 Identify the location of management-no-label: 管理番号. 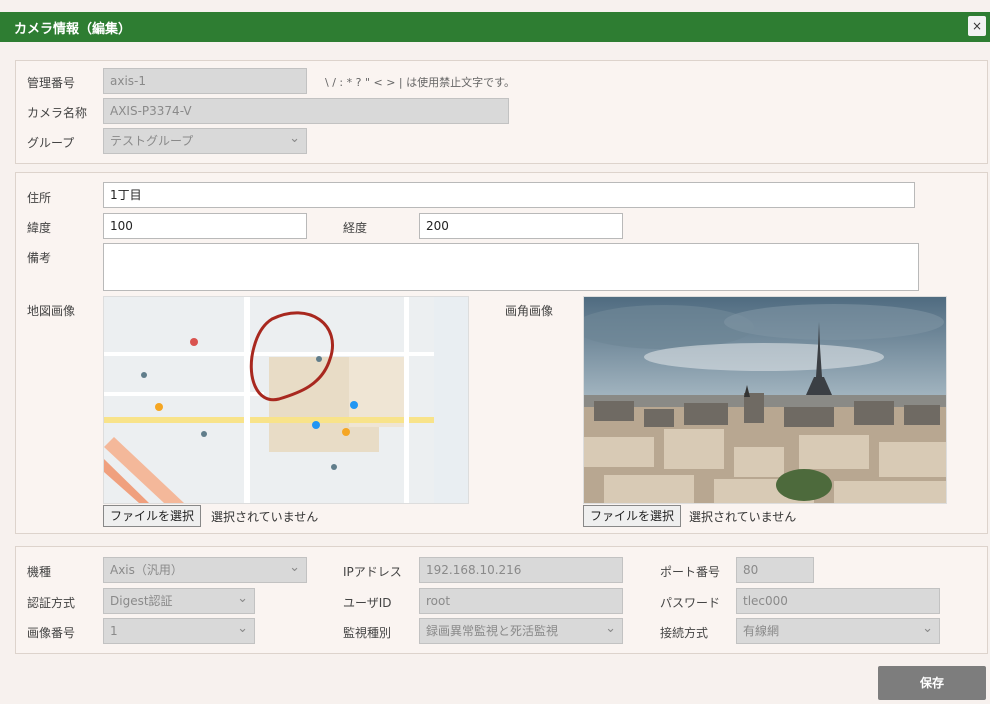
(51, 83).